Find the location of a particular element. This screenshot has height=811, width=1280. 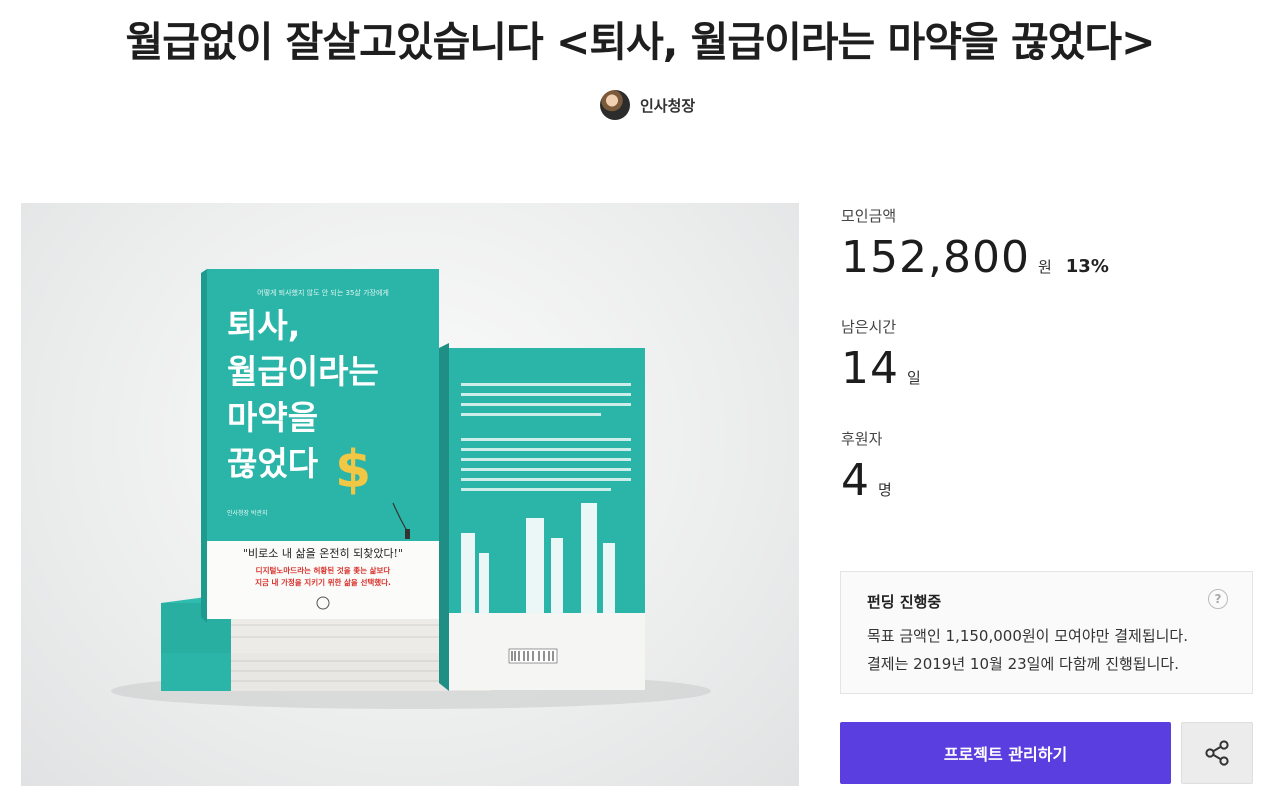

help-icon: ? is located at coordinates (1218, 599).